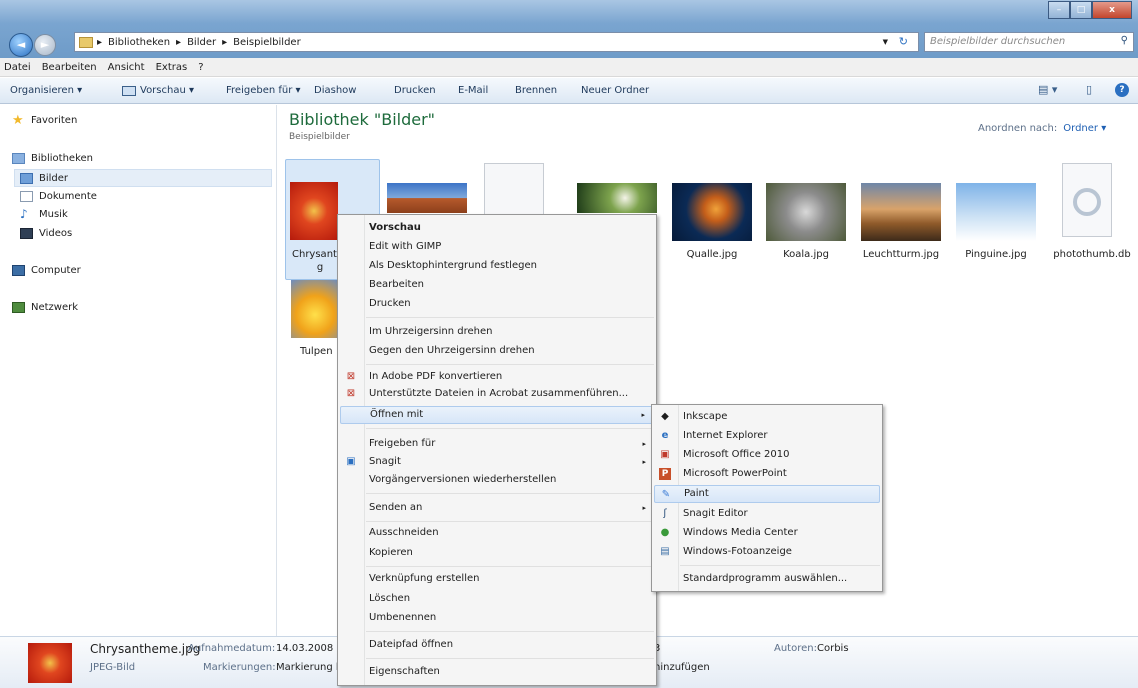  Describe the element at coordinates (682, 667) in the screenshot. I see `details-tags-add: hinzufügen` at that location.